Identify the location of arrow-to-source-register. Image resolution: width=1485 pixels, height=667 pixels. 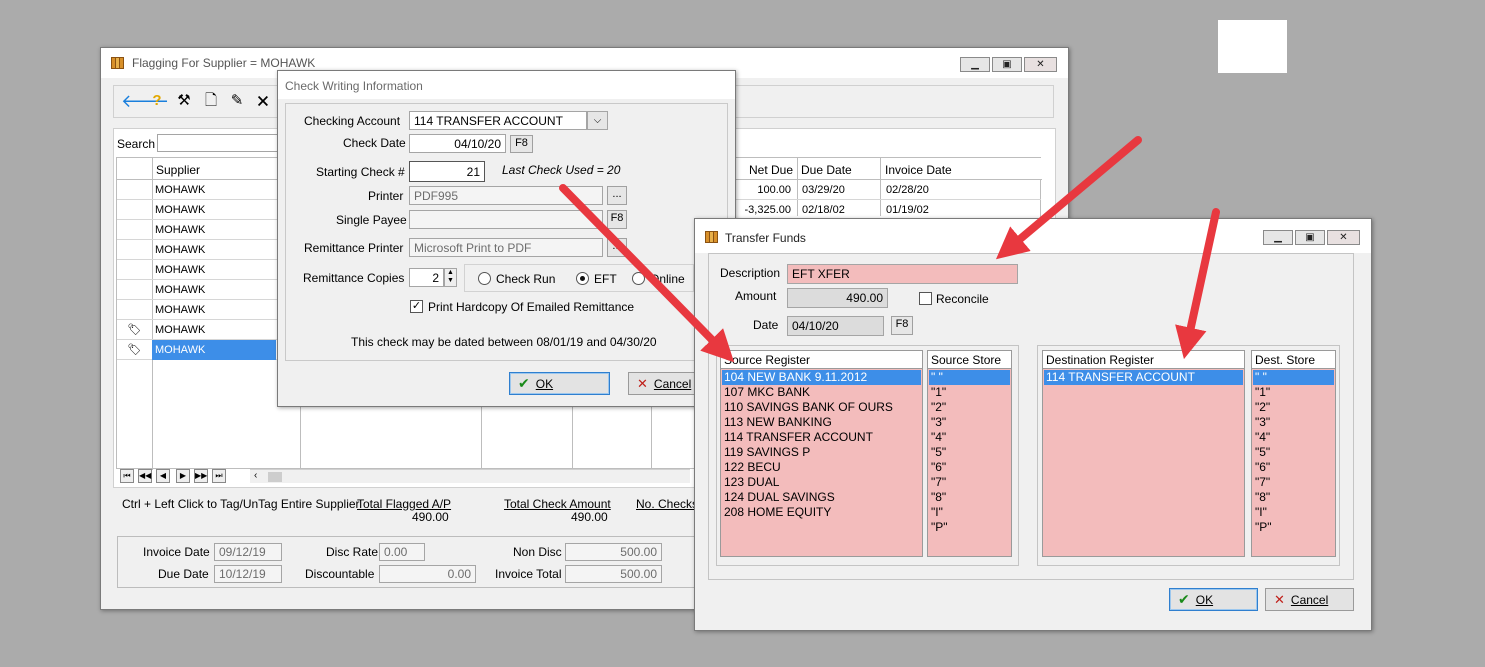
(647, 273).